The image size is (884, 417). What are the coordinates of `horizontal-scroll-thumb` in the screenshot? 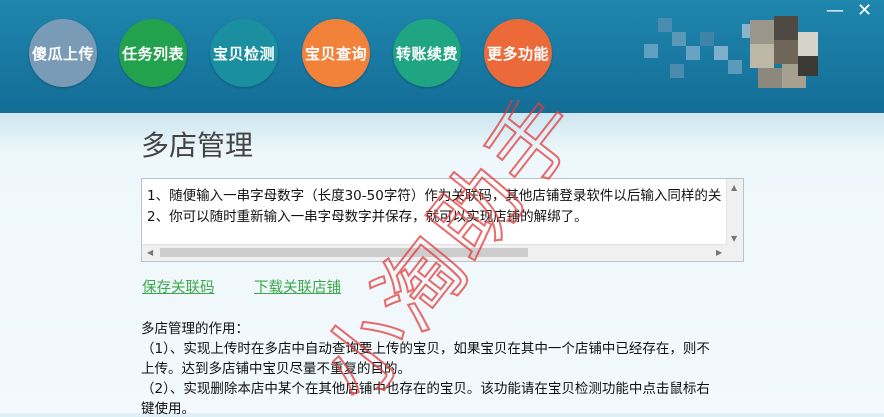 It's located at (344, 252).